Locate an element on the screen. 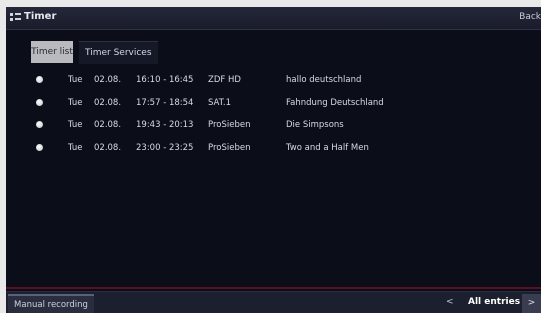 This screenshot has width=541, height=313. tab-timer-list: Timer list is located at coordinates (52, 52).